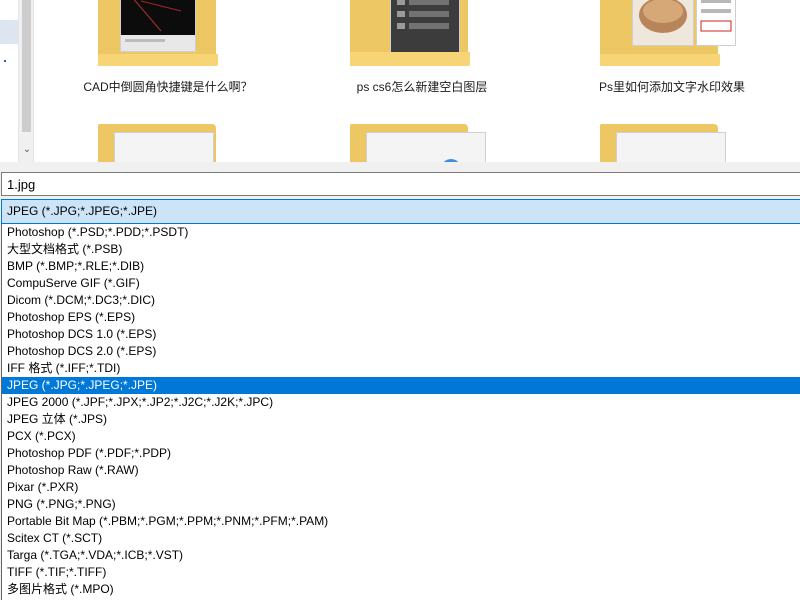  What do you see at coordinates (401, 453) in the screenshot?
I see `filetype-option: Photoshop PDF (*.PDF;*.PDP)` at bounding box center [401, 453].